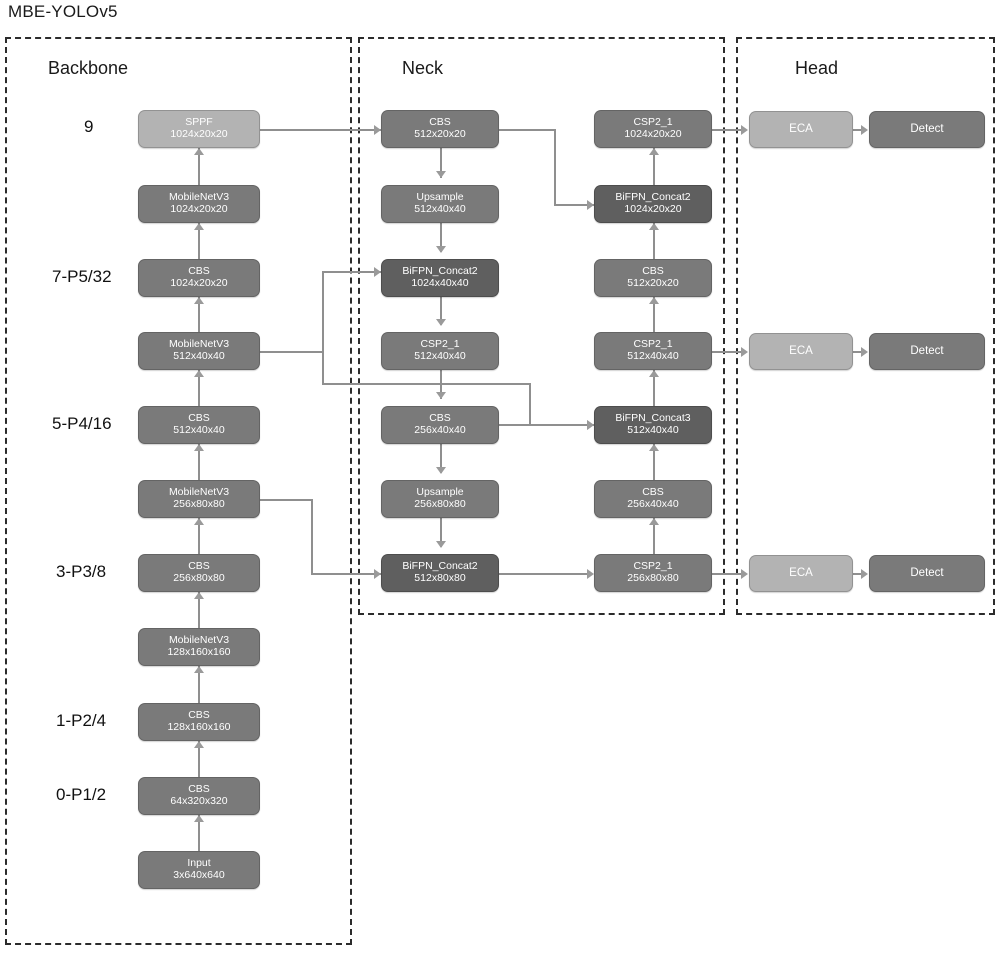 The width and height of the screenshot is (1000, 956). I want to click on node-detect2: Detect, so click(927, 351).